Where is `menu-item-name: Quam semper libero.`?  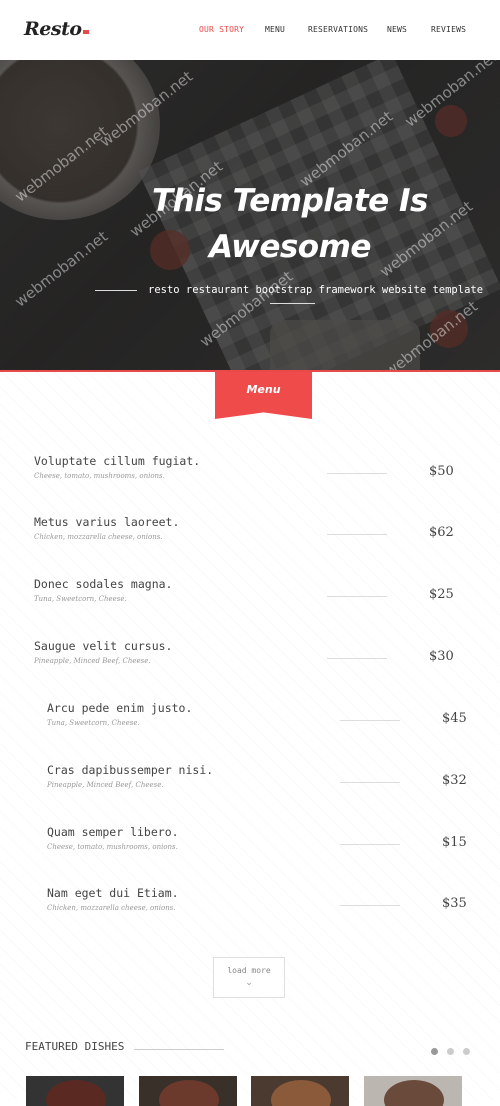
menu-item-name: Quam semper libero. is located at coordinates (113, 832).